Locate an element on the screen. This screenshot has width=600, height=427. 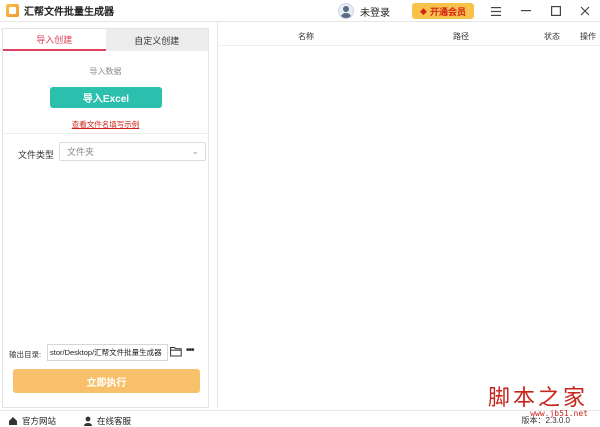
online-service-label: 在线客服 is located at coordinates (114, 421).